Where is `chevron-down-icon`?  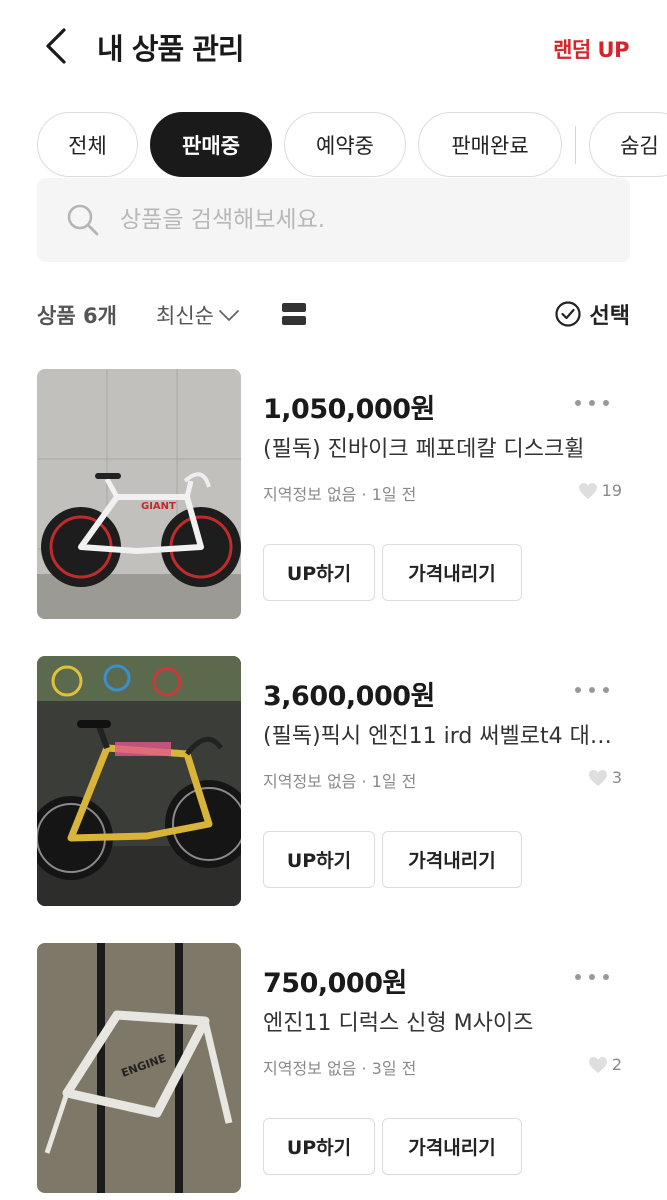 chevron-down-icon is located at coordinates (229, 315).